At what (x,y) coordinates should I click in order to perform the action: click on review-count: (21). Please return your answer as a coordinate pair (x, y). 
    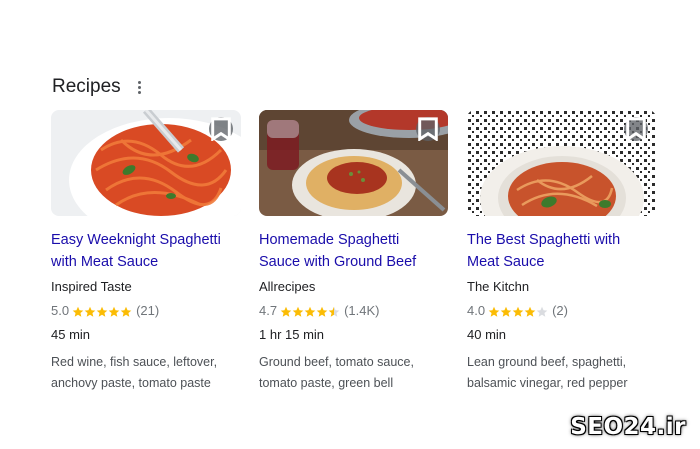
    Looking at the image, I should click on (148, 310).